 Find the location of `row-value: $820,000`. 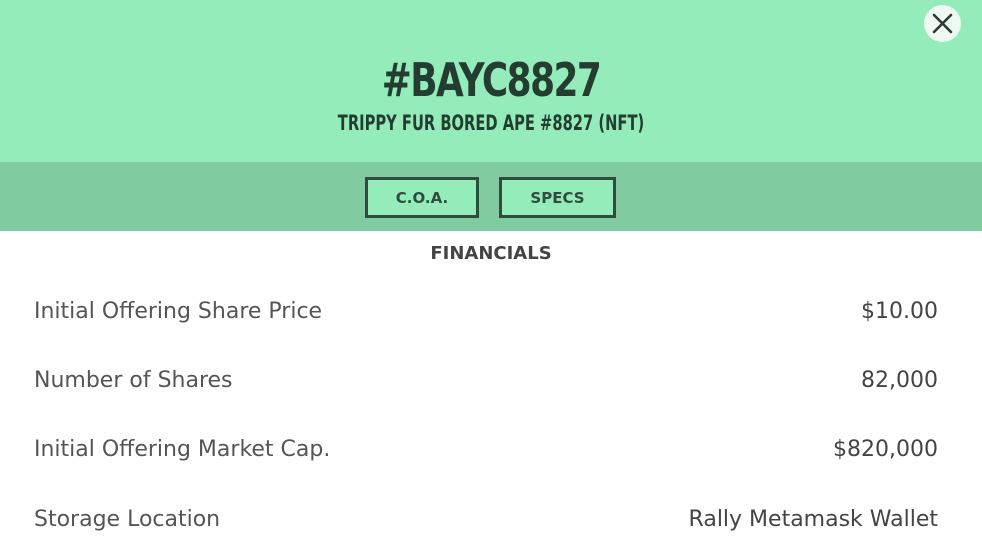

row-value: $820,000 is located at coordinates (885, 449).